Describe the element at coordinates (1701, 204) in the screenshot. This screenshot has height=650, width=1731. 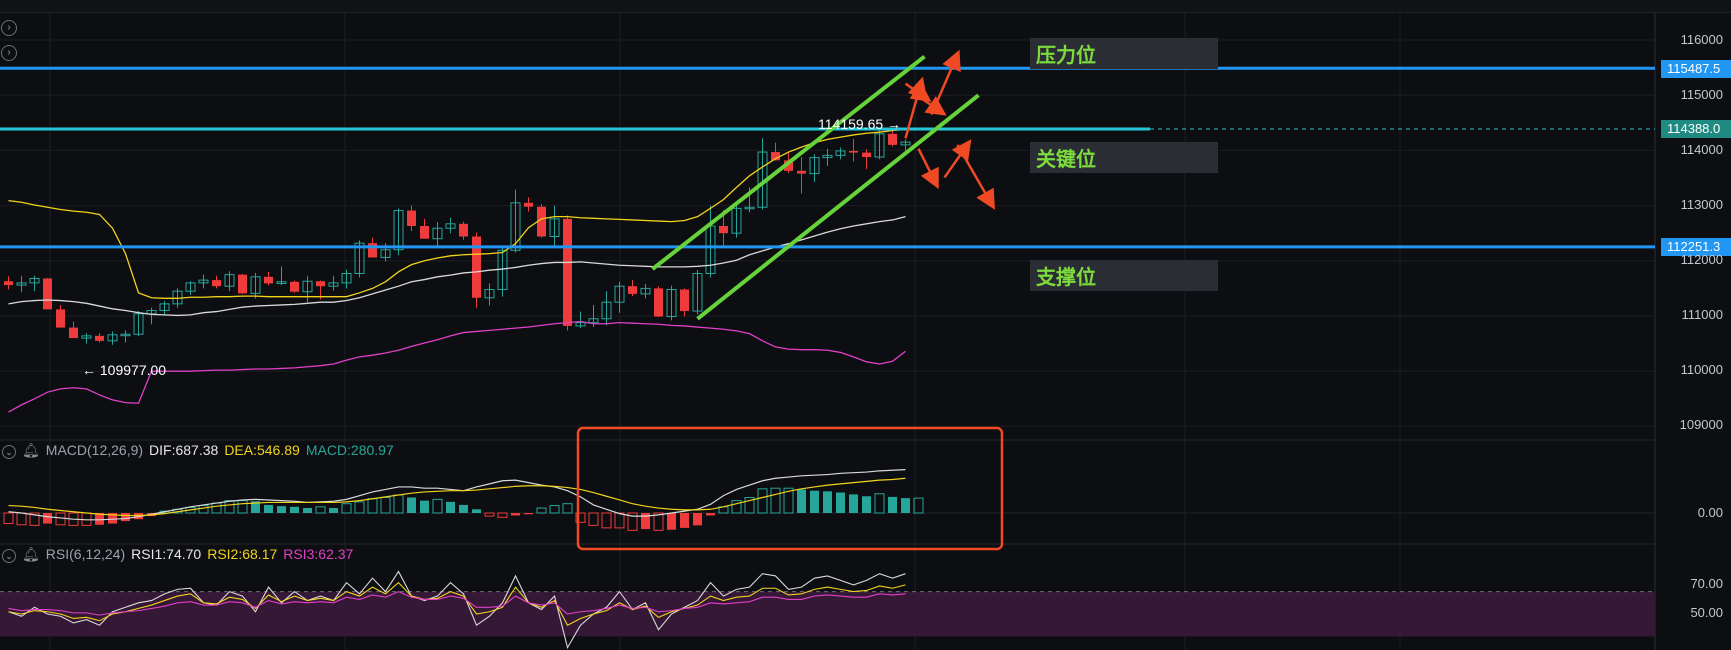
I see `price-axis-tick: 113000` at that location.